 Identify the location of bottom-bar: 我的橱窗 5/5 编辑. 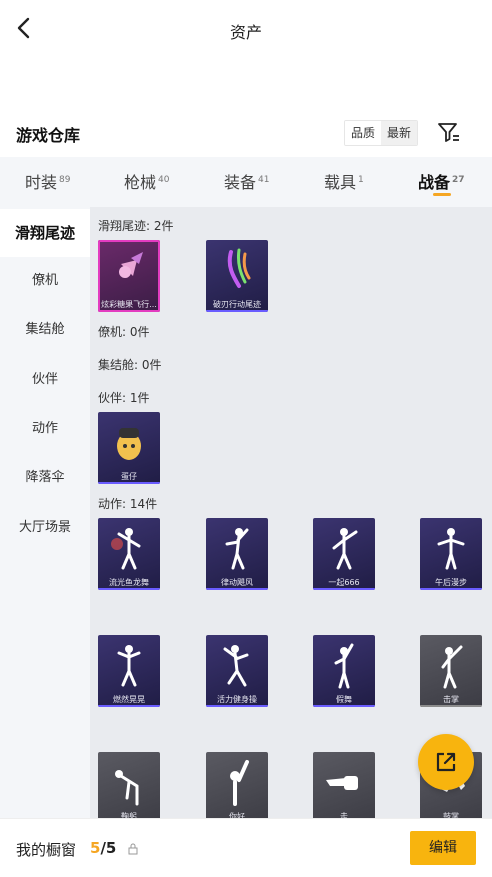
(246, 847).